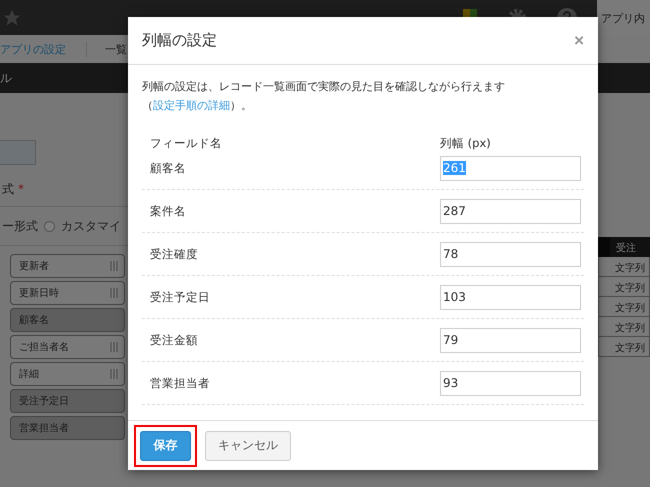 The width and height of the screenshot is (650, 487). Describe the element at coordinates (49, 226) in the screenshot. I see `radio-button` at that location.